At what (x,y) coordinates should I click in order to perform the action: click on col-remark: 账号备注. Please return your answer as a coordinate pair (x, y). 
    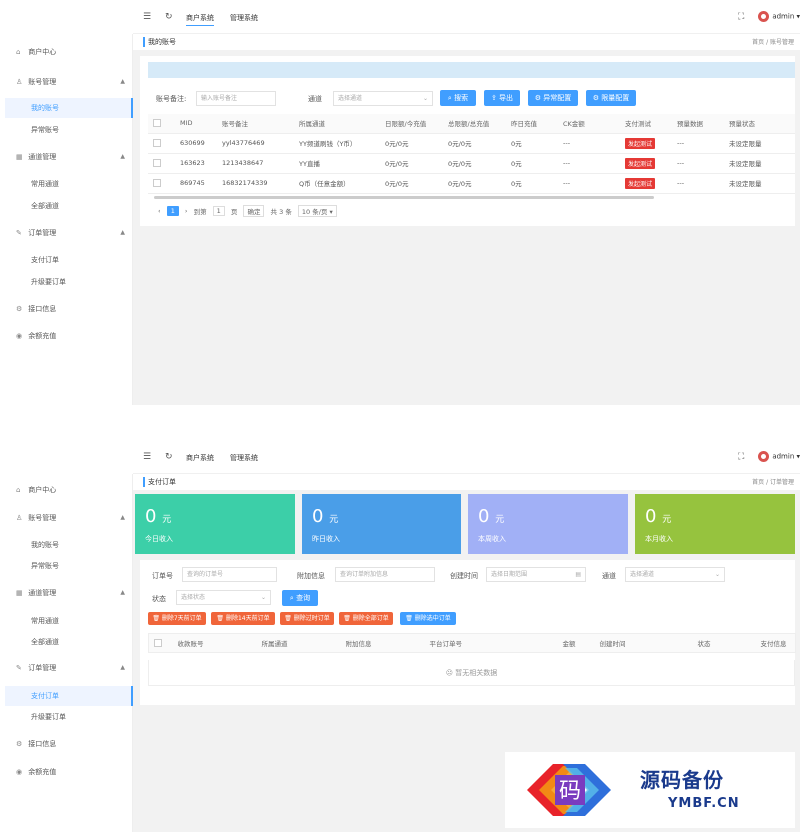
    Looking at the image, I should click on (255, 124).